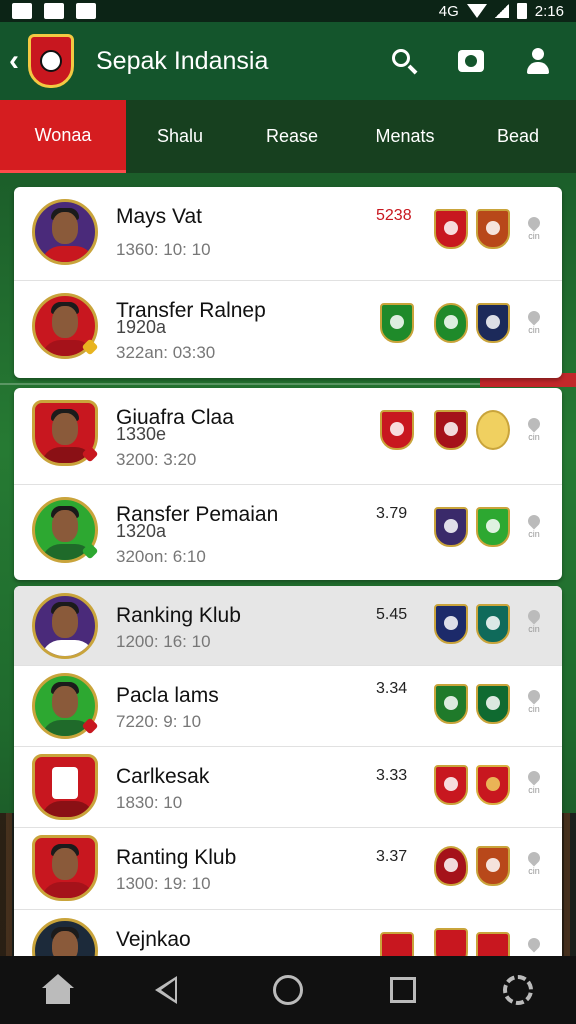 This screenshot has width=576, height=1024. I want to click on home-icon, so click(58, 990).